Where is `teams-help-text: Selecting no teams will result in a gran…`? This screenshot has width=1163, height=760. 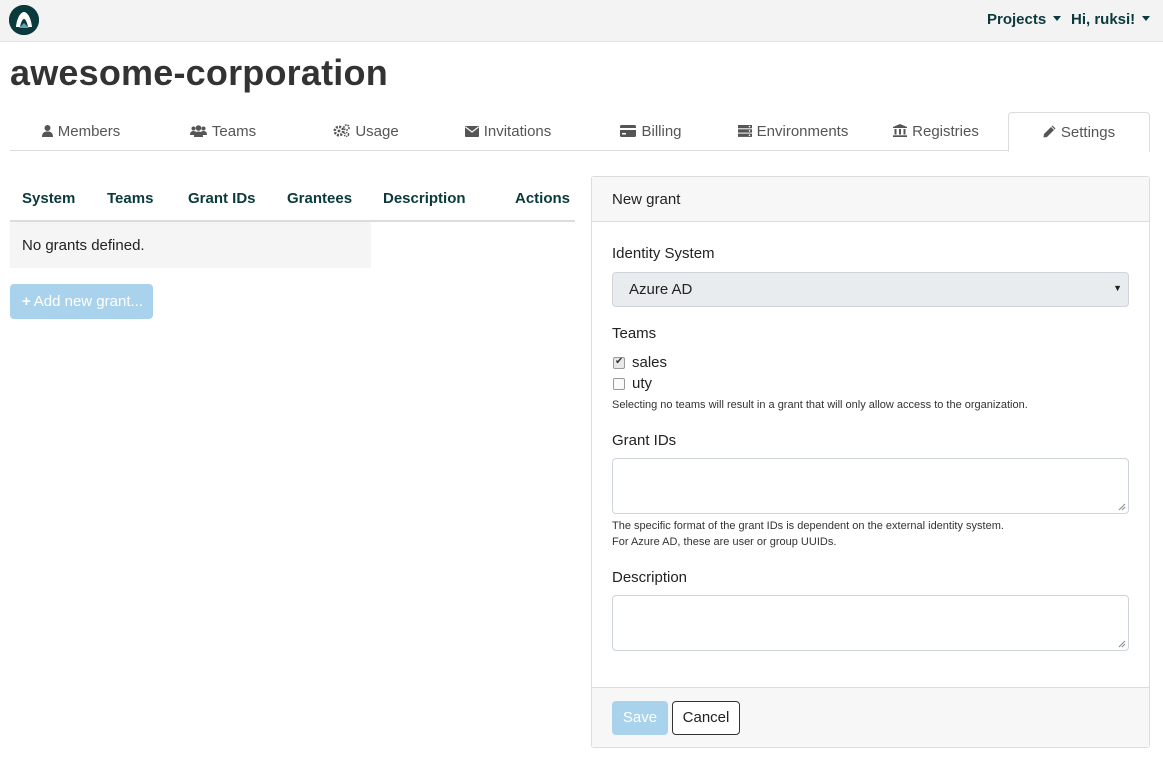 teams-help-text: Selecting no teams will result in a gran… is located at coordinates (820, 405).